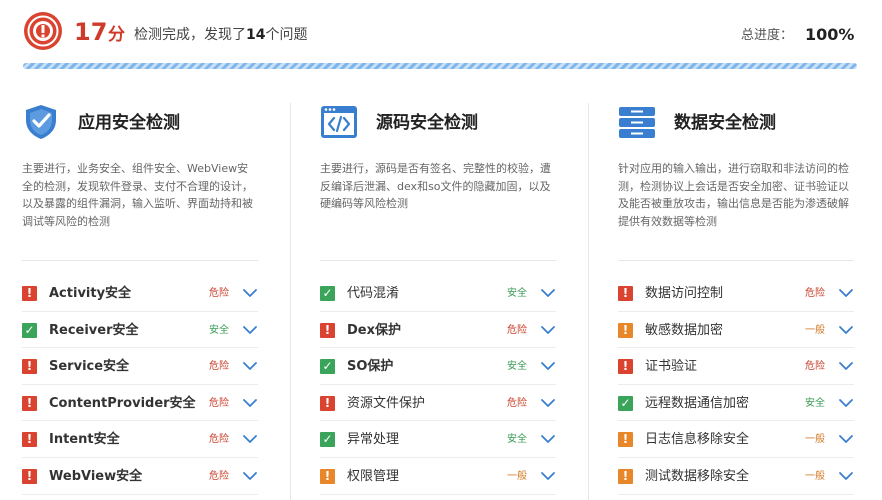 The height and width of the screenshot is (500, 882). Describe the element at coordinates (684, 293) in the screenshot. I see `check-item-name: 数据访问控制` at that location.